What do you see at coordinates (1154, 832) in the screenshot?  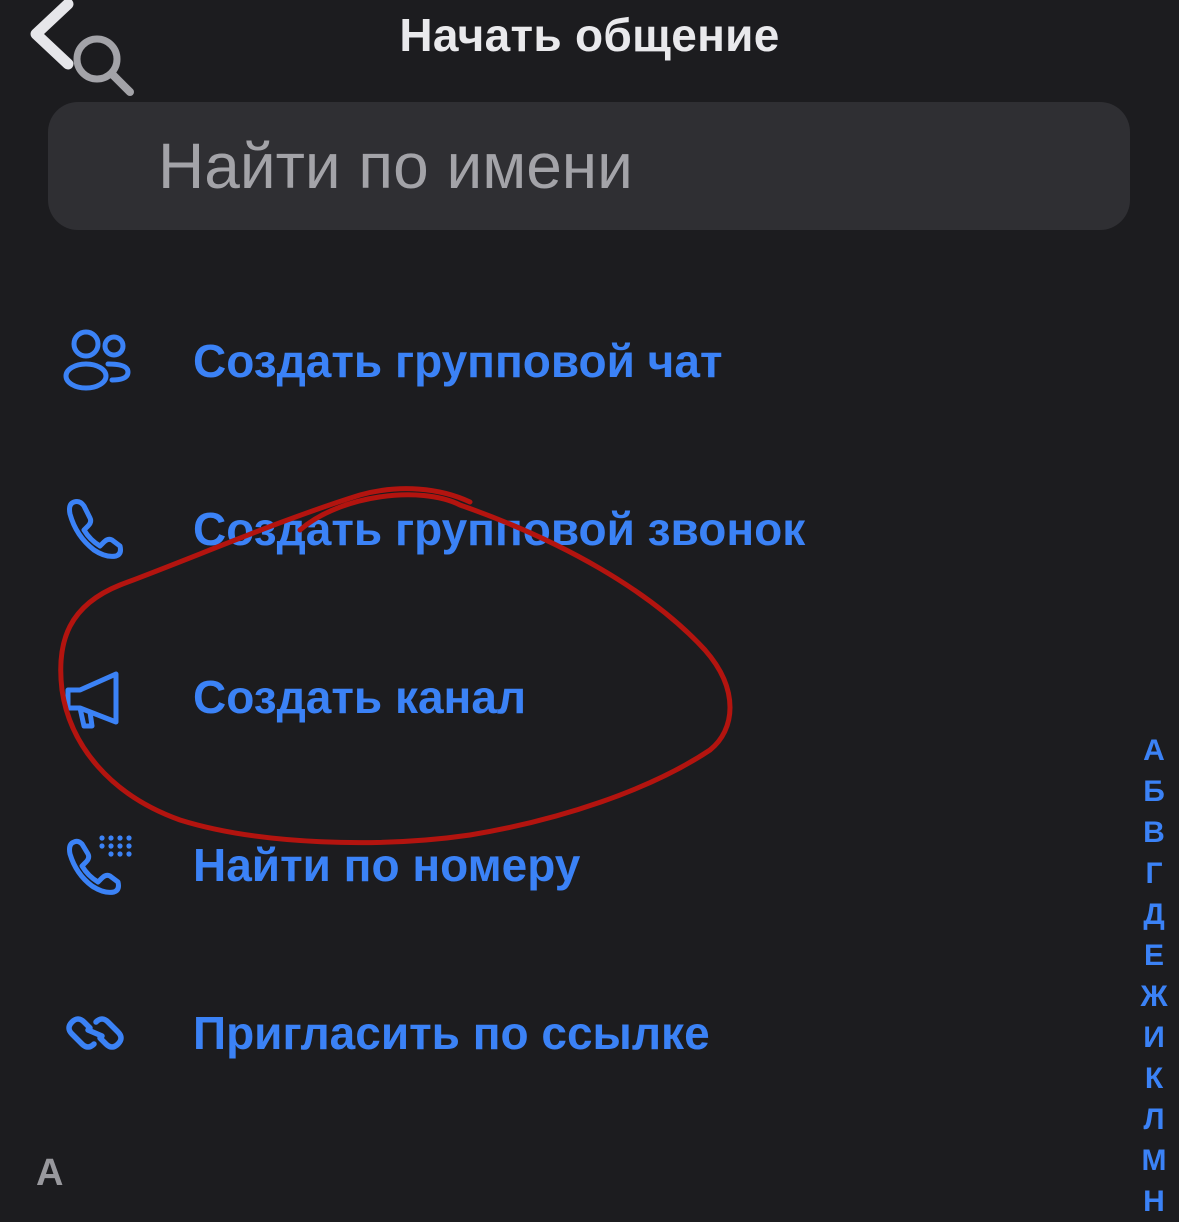 I see `alphabet-index-letter: В` at bounding box center [1154, 832].